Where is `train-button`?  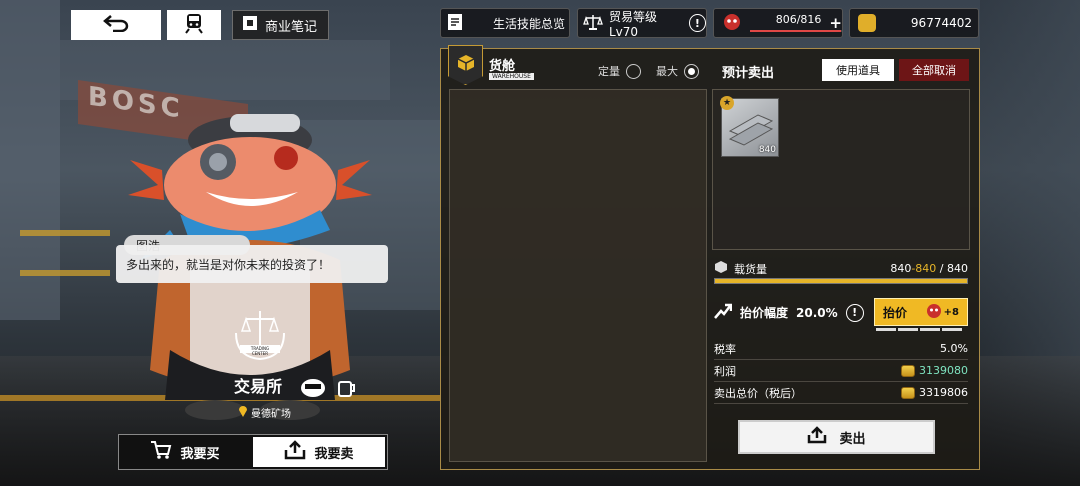 train-button is located at coordinates (194, 25).